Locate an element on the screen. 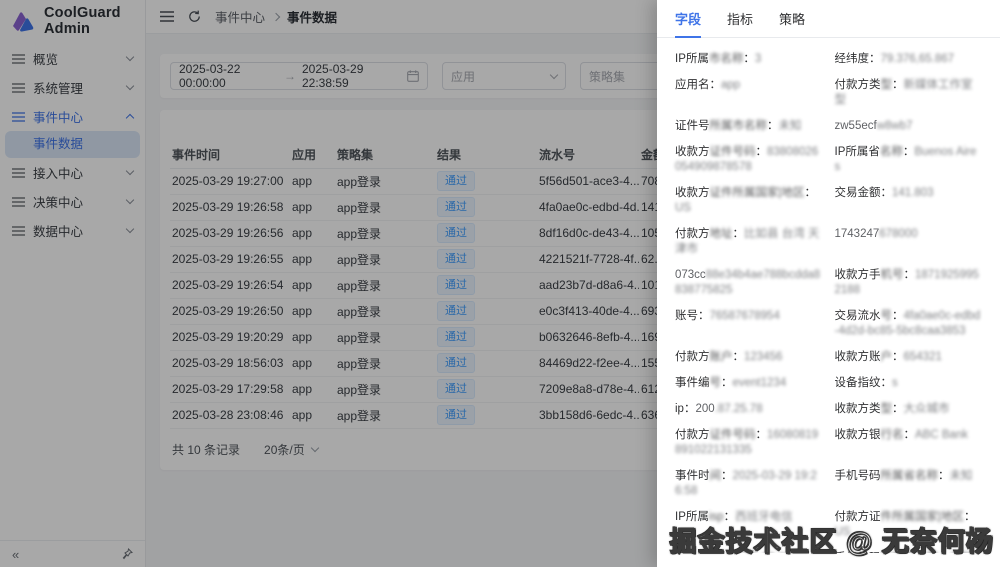 The width and height of the screenshot is (1000, 567). field-value: 654321 is located at coordinates (923, 357).